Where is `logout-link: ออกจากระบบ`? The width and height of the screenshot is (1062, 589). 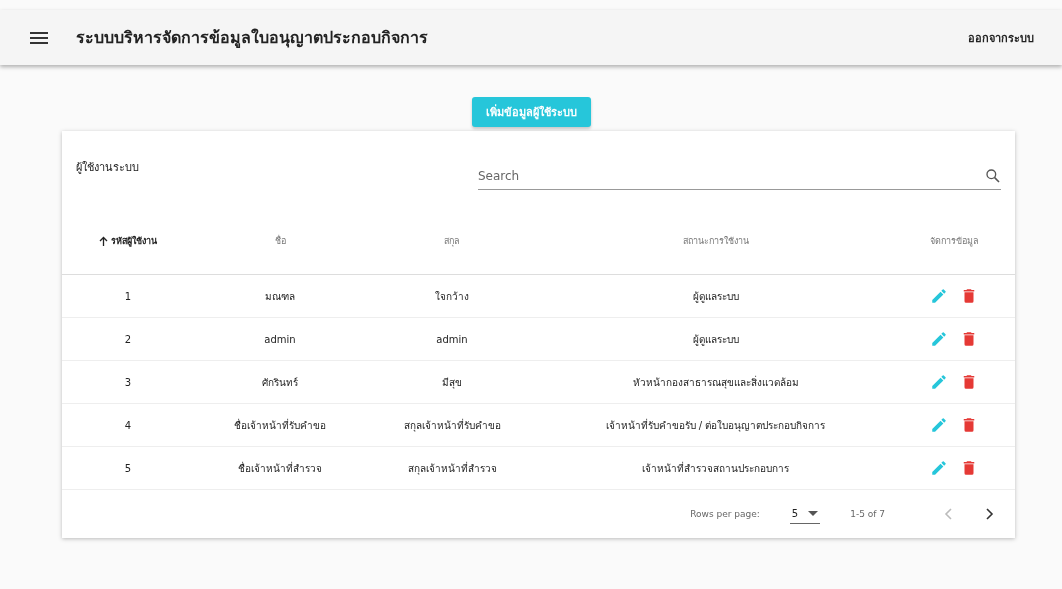 logout-link: ออกจากระบบ is located at coordinates (1001, 37).